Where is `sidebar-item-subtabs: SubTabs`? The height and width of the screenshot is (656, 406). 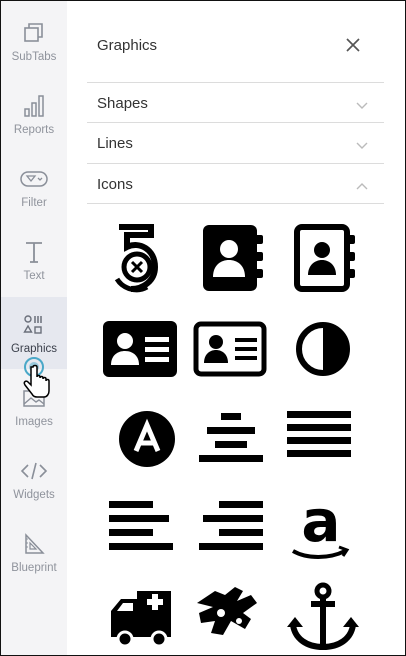 sidebar-item-subtabs: SubTabs is located at coordinates (34, 41).